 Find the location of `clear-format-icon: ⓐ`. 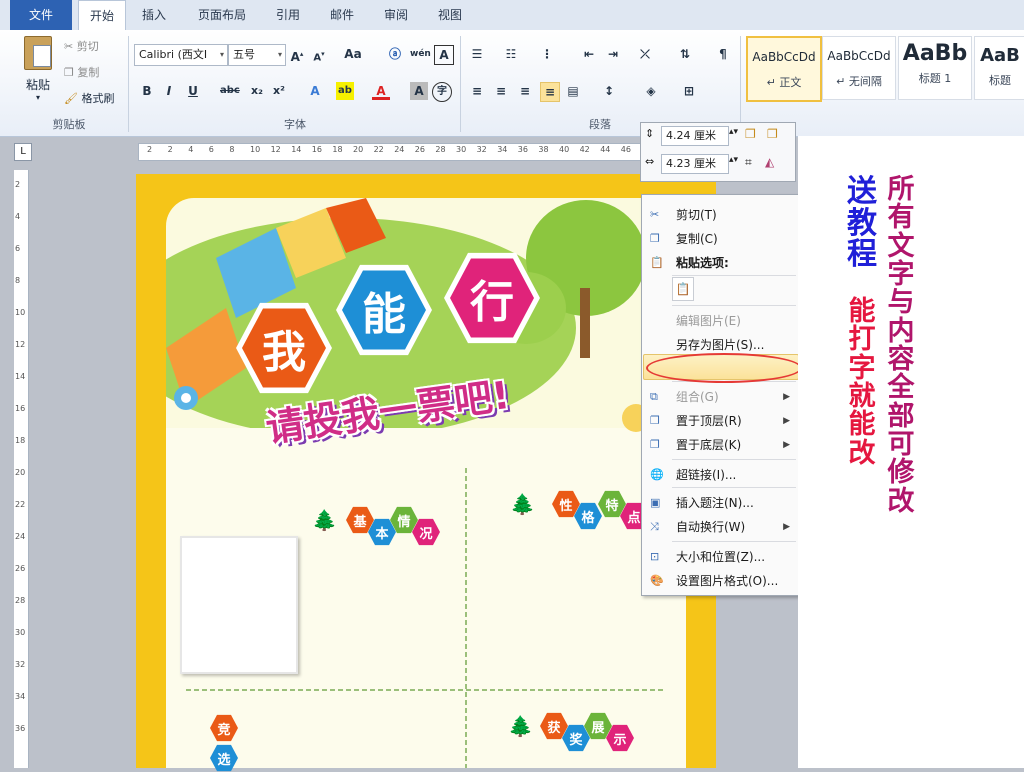

clear-format-icon: ⓐ is located at coordinates (395, 54).